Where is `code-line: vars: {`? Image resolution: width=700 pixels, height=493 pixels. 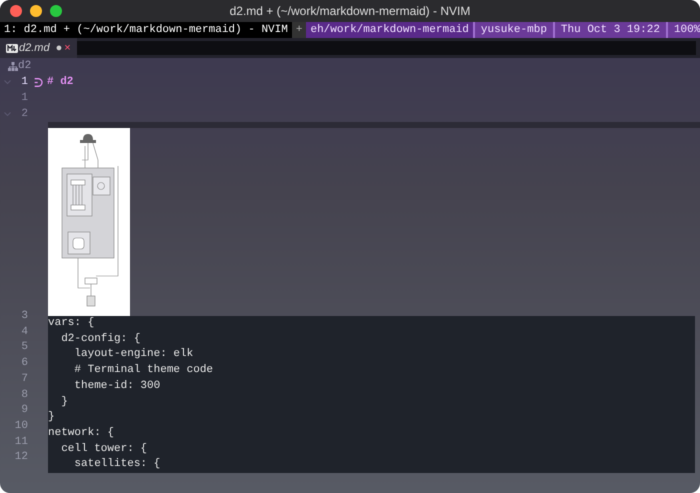
code-line: vars: { is located at coordinates (71, 323).